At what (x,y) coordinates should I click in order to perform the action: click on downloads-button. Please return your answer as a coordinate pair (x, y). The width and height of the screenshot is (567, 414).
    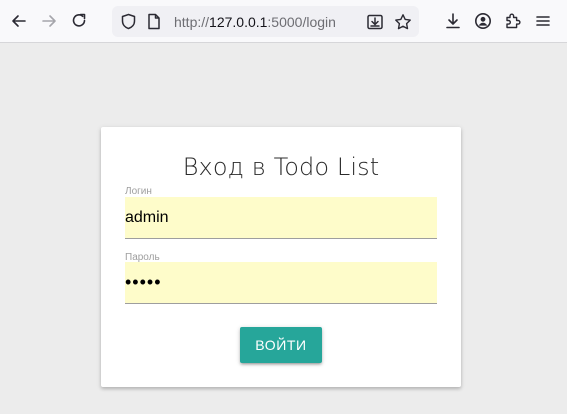
    Looking at the image, I should click on (453, 21).